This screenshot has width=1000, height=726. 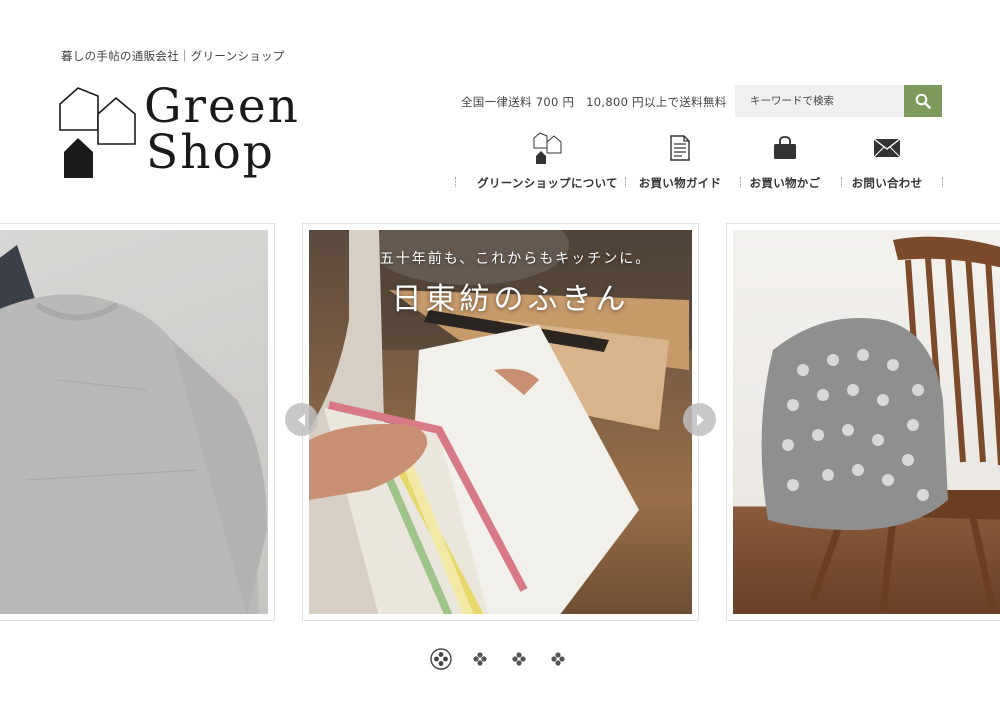 What do you see at coordinates (97, 132) in the screenshot?
I see `logo-houses-icon` at bounding box center [97, 132].